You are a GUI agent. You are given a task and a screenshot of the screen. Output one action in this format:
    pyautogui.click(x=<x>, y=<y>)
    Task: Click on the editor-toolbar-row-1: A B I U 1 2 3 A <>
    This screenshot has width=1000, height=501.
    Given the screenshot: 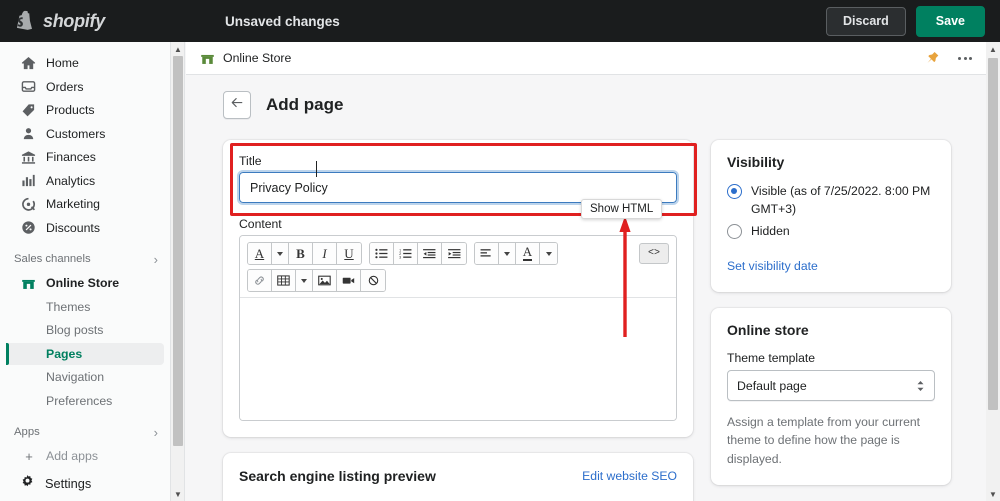 What is the action you would take?
    pyautogui.click(x=458, y=253)
    